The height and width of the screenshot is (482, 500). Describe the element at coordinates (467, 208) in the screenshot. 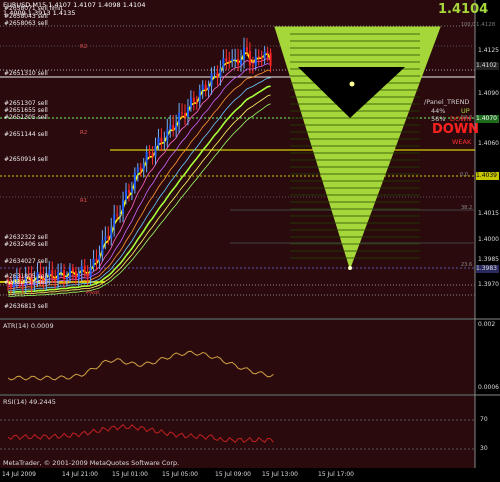

I see `fibo-label: 38.2` at that location.